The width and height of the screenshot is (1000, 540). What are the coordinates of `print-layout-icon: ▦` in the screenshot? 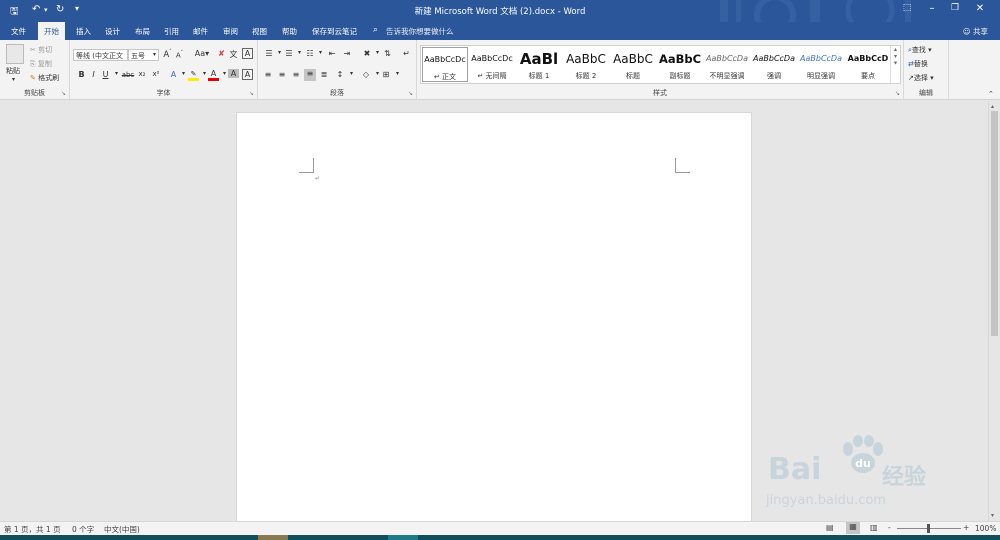 It's located at (853, 528).